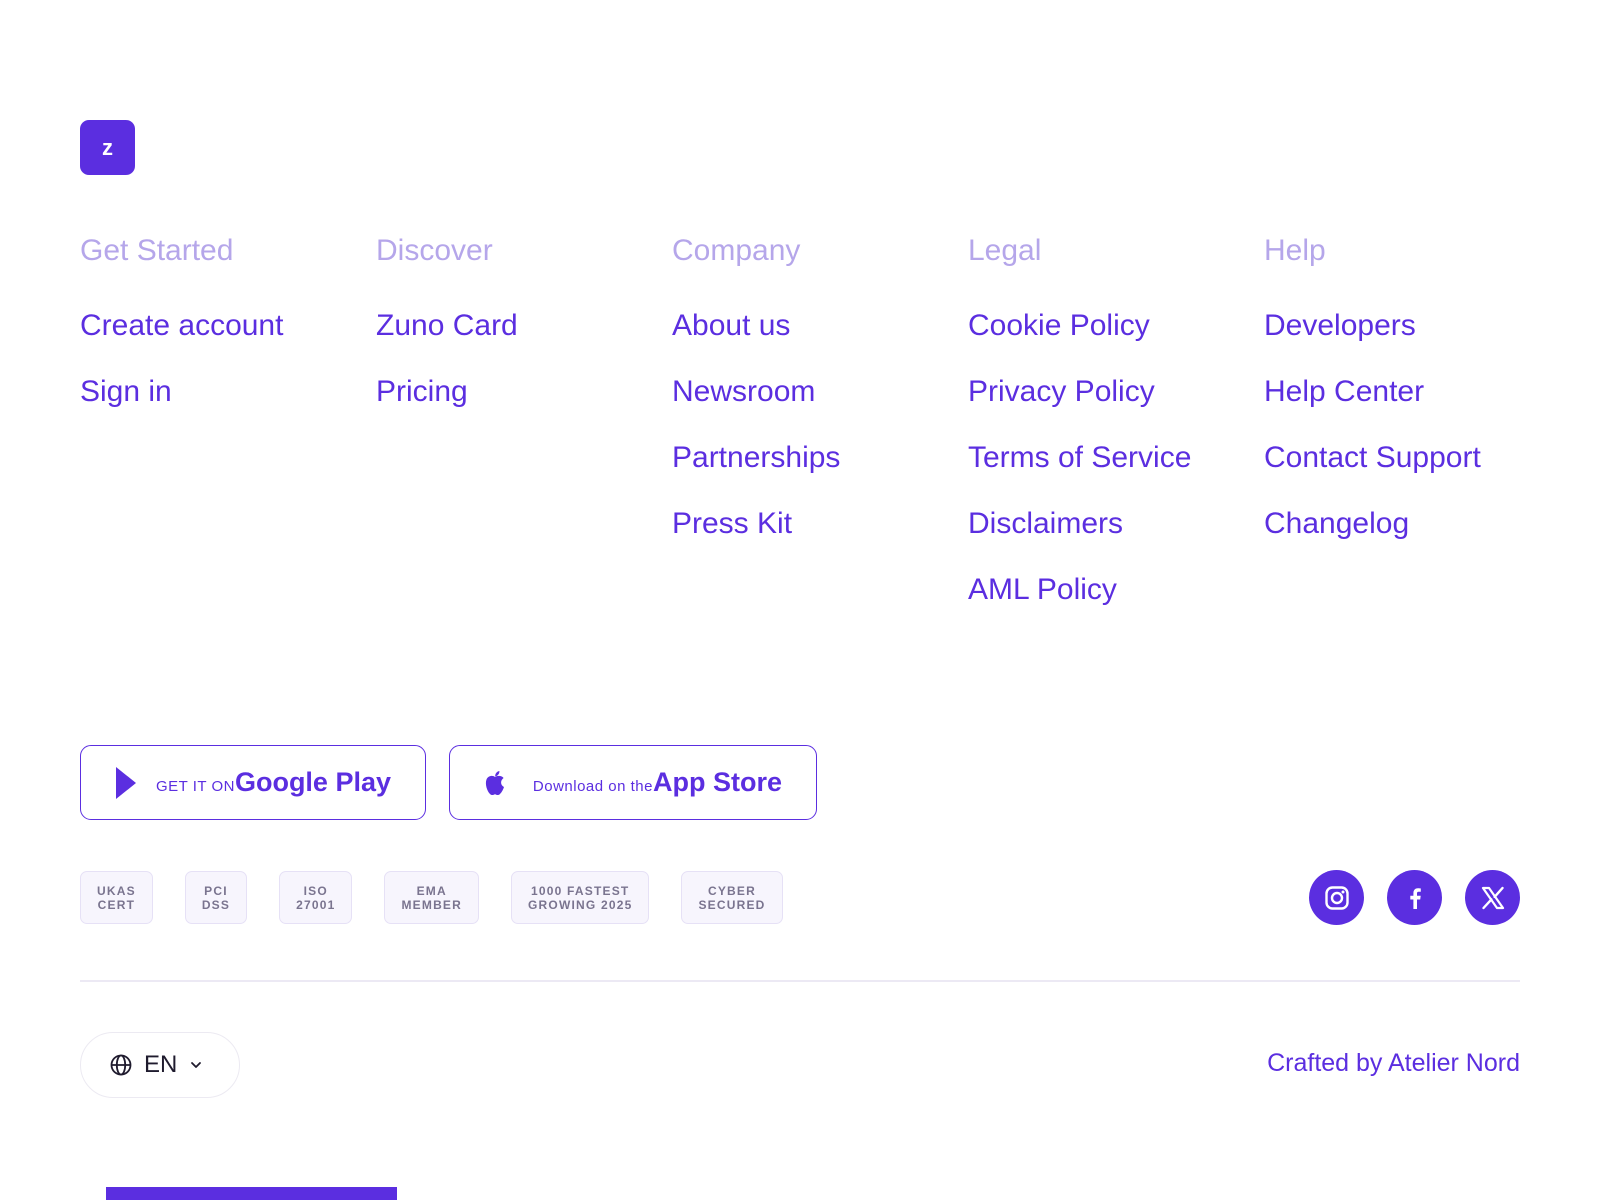  What do you see at coordinates (800, 981) in the screenshot?
I see `footer-divider` at bounding box center [800, 981].